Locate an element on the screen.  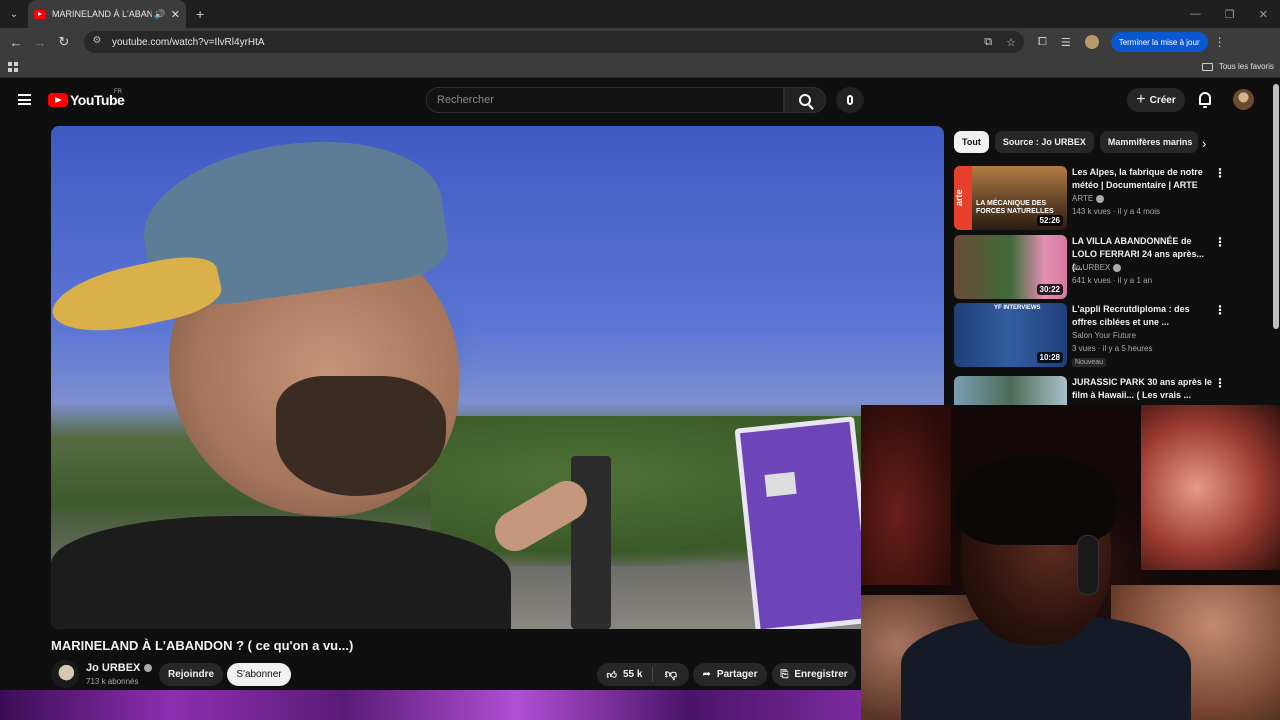
reading-list-icon: ☰ is located at coordinates (1066, 42).